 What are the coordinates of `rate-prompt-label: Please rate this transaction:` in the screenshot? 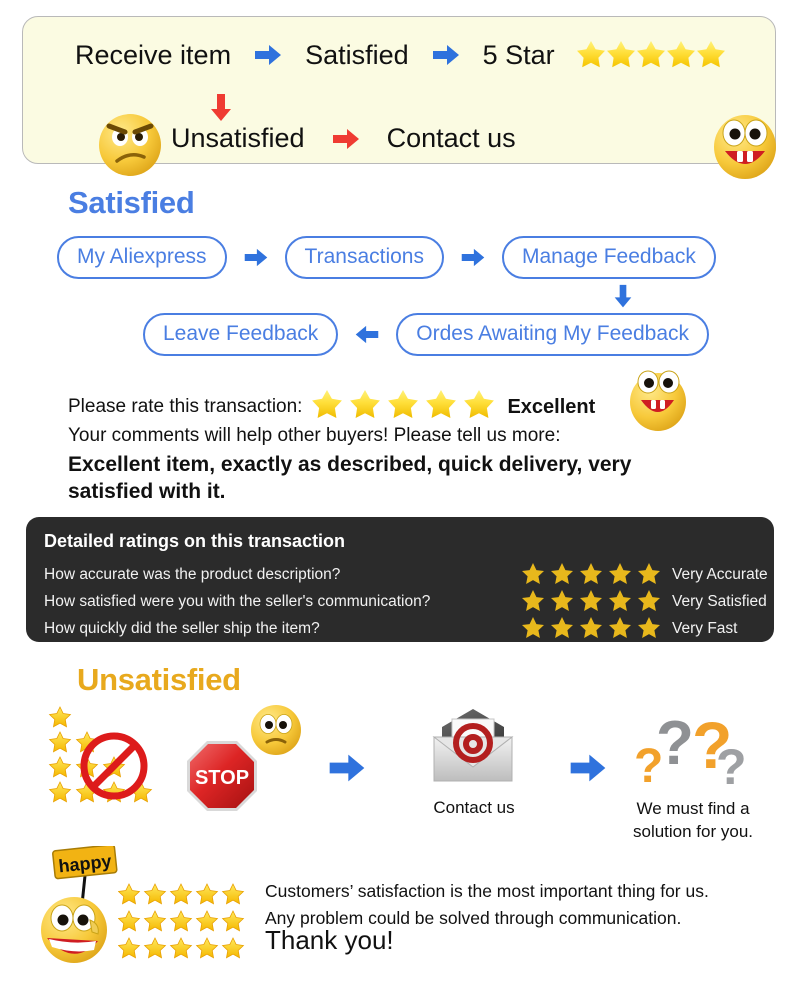 It's located at (185, 406).